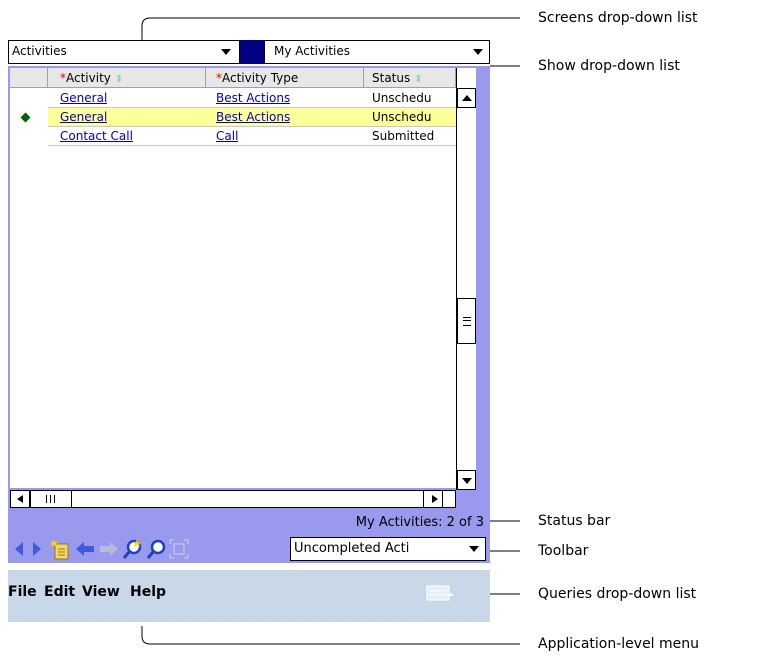  Describe the element at coordinates (609, 66) in the screenshot. I see `callout-show: Show drop-down list` at that location.